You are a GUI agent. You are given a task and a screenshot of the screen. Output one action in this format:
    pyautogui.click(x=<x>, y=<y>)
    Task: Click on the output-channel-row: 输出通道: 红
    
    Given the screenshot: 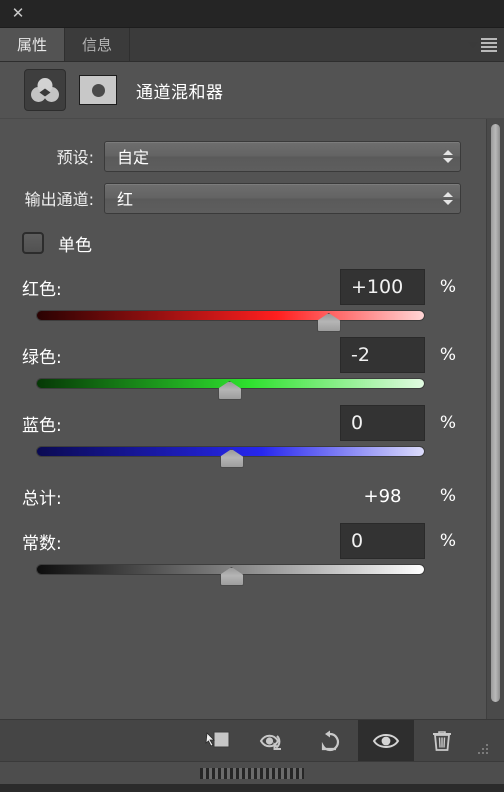 What is the action you would take?
    pyautogui.click(x=243, y=198)
    